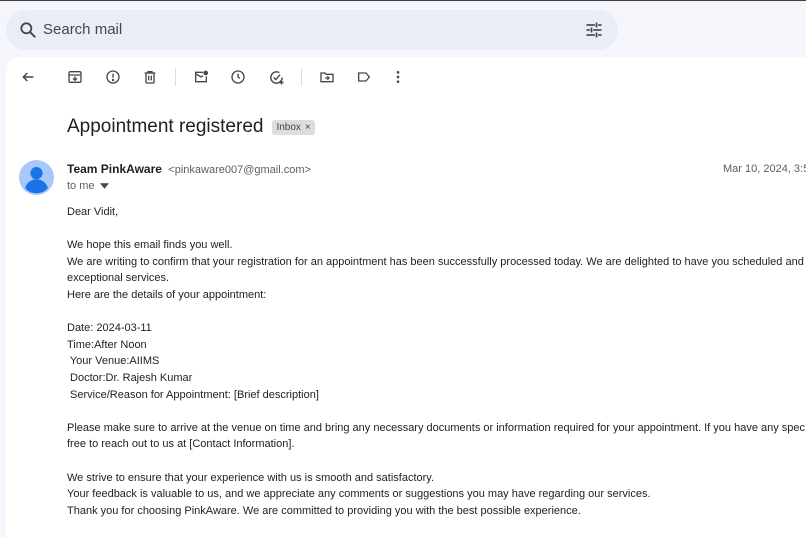  I want to click on email-date: Mar 10, 2024, 3:53, so click(764, 169).